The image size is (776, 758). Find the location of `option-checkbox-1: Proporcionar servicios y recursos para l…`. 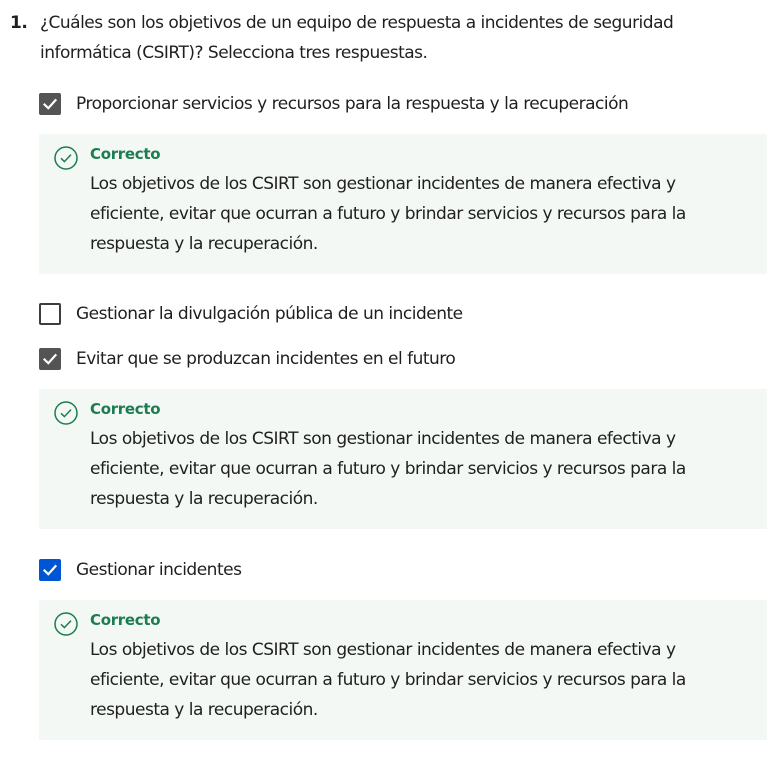

option-checkbox-1: Proporcionar servicios y recursos para l… is located at coordinates (334, 104).